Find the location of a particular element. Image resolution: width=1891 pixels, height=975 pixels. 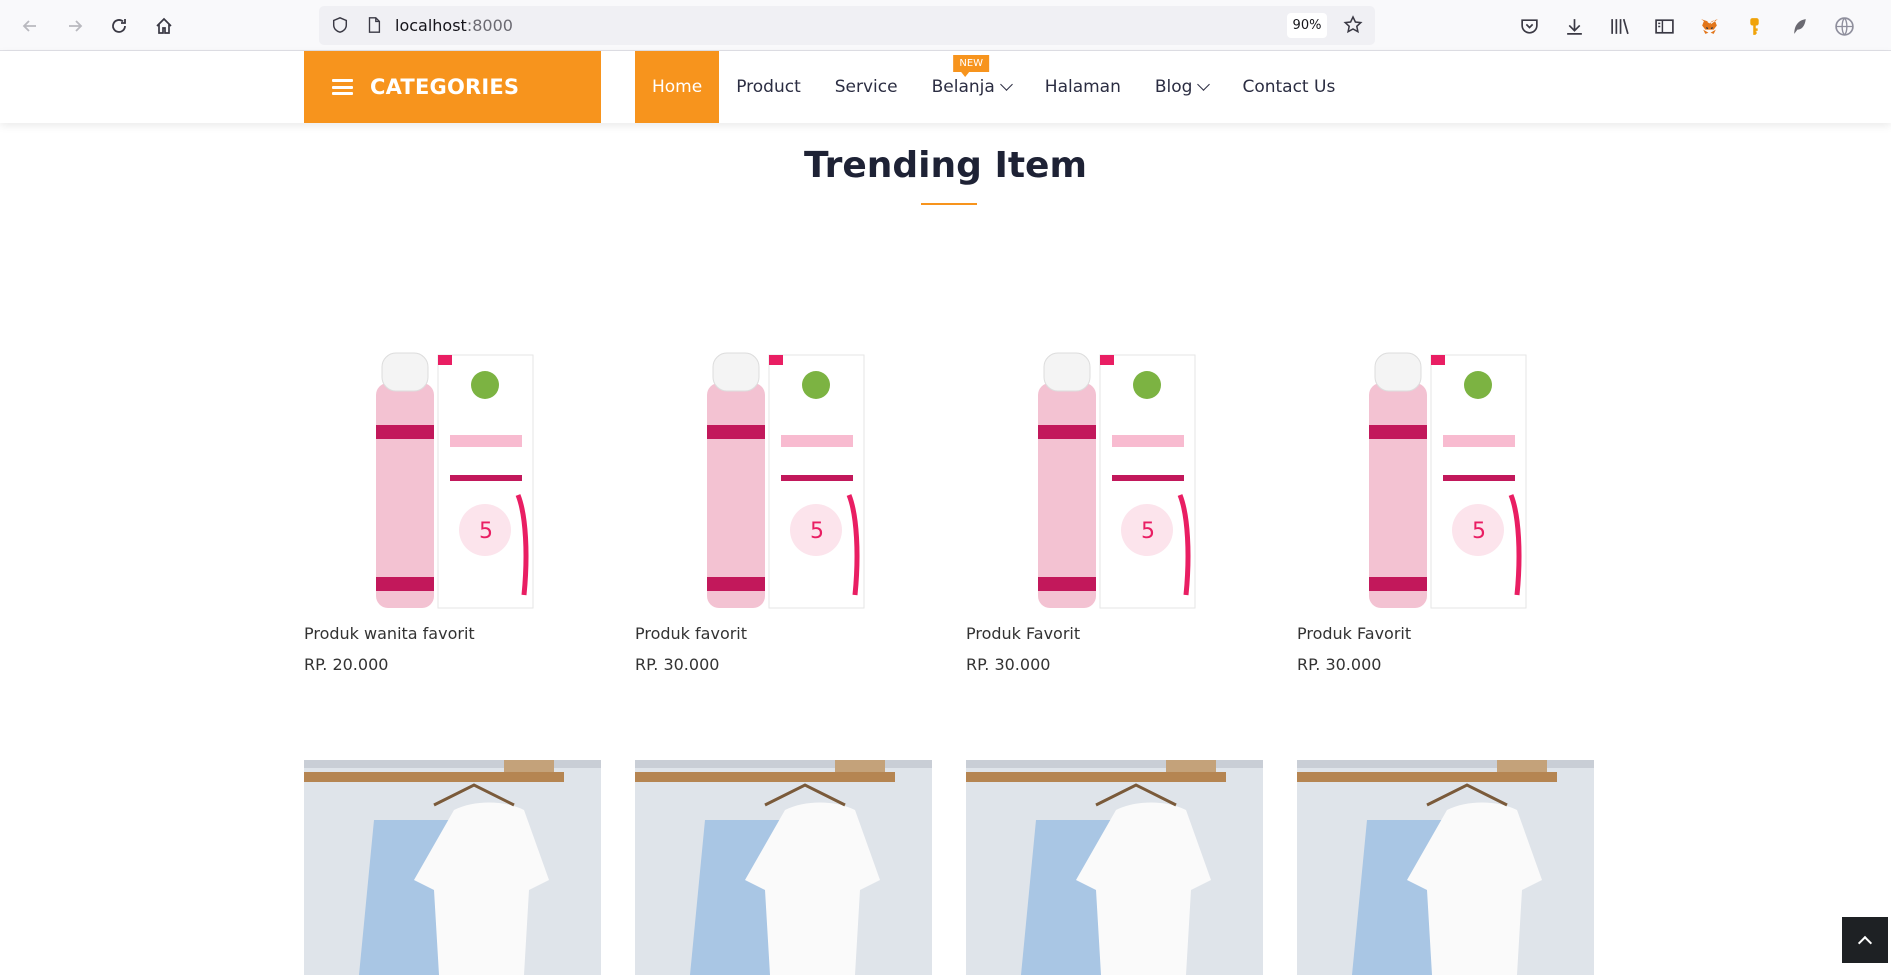

product-name: Produk favorit is located at coordinates (691, 633).